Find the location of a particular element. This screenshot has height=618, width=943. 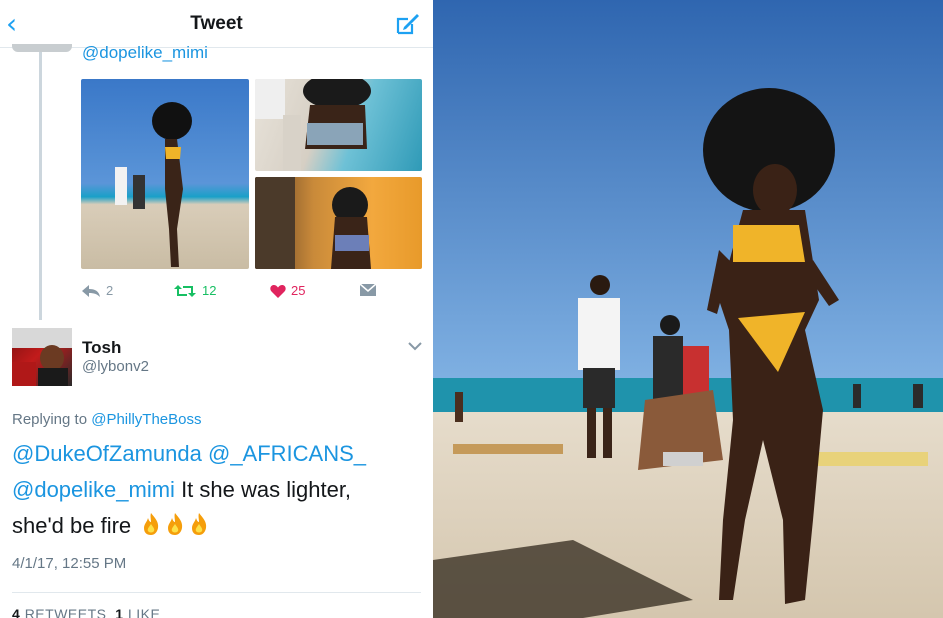

reply-count: 2 is located at coordinates (110, 290).